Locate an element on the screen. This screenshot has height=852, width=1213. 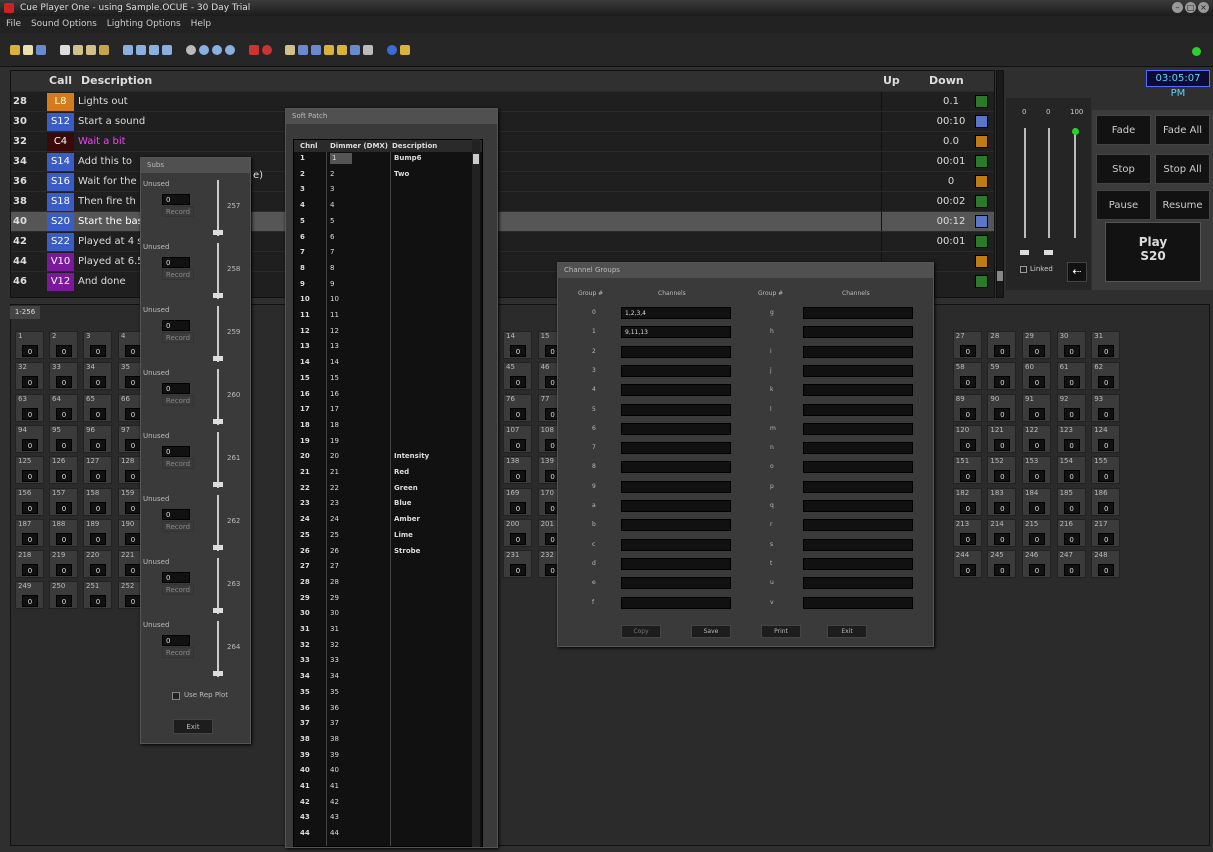
patch-row: 42 42 is located at coordinates (388, 802).